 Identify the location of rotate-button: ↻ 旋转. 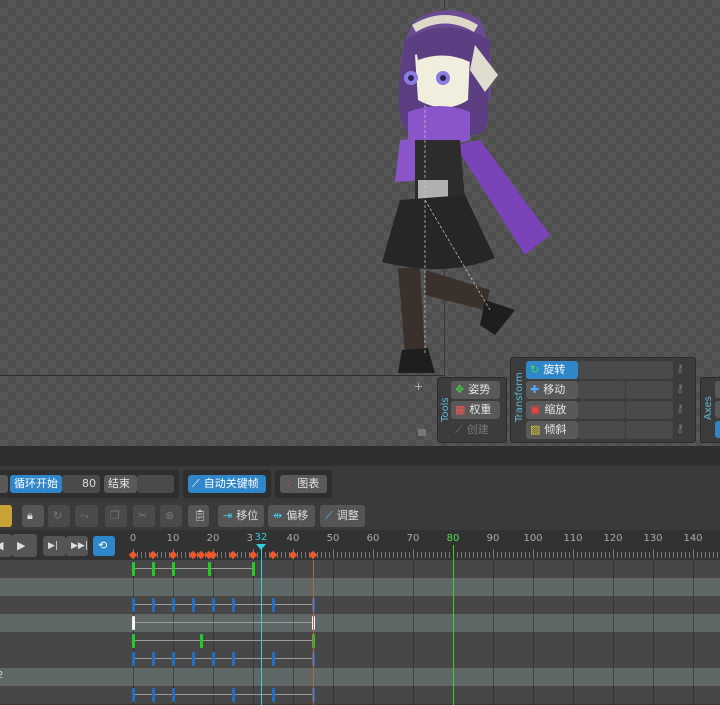
(552, 370).